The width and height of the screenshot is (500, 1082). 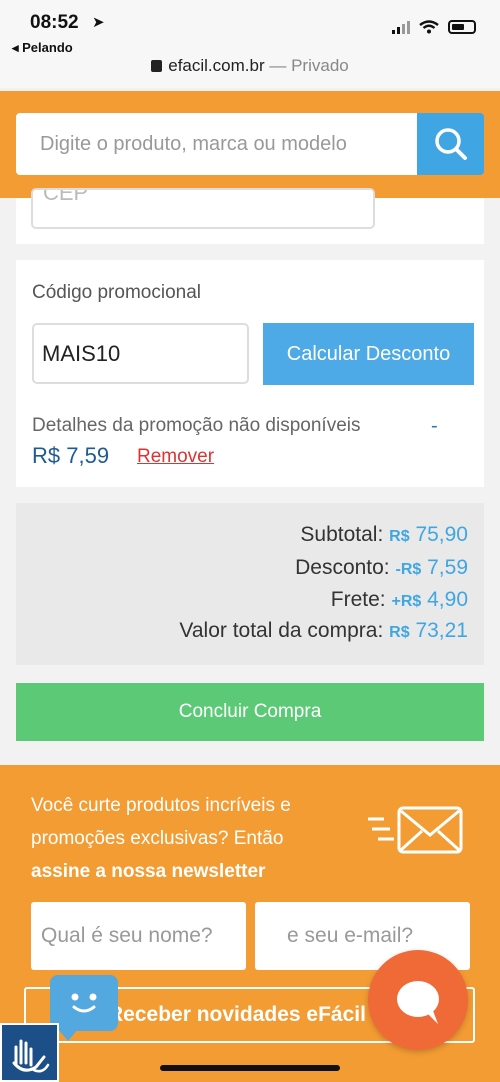 I want to click on search-icon, so click(x=450, y=144).